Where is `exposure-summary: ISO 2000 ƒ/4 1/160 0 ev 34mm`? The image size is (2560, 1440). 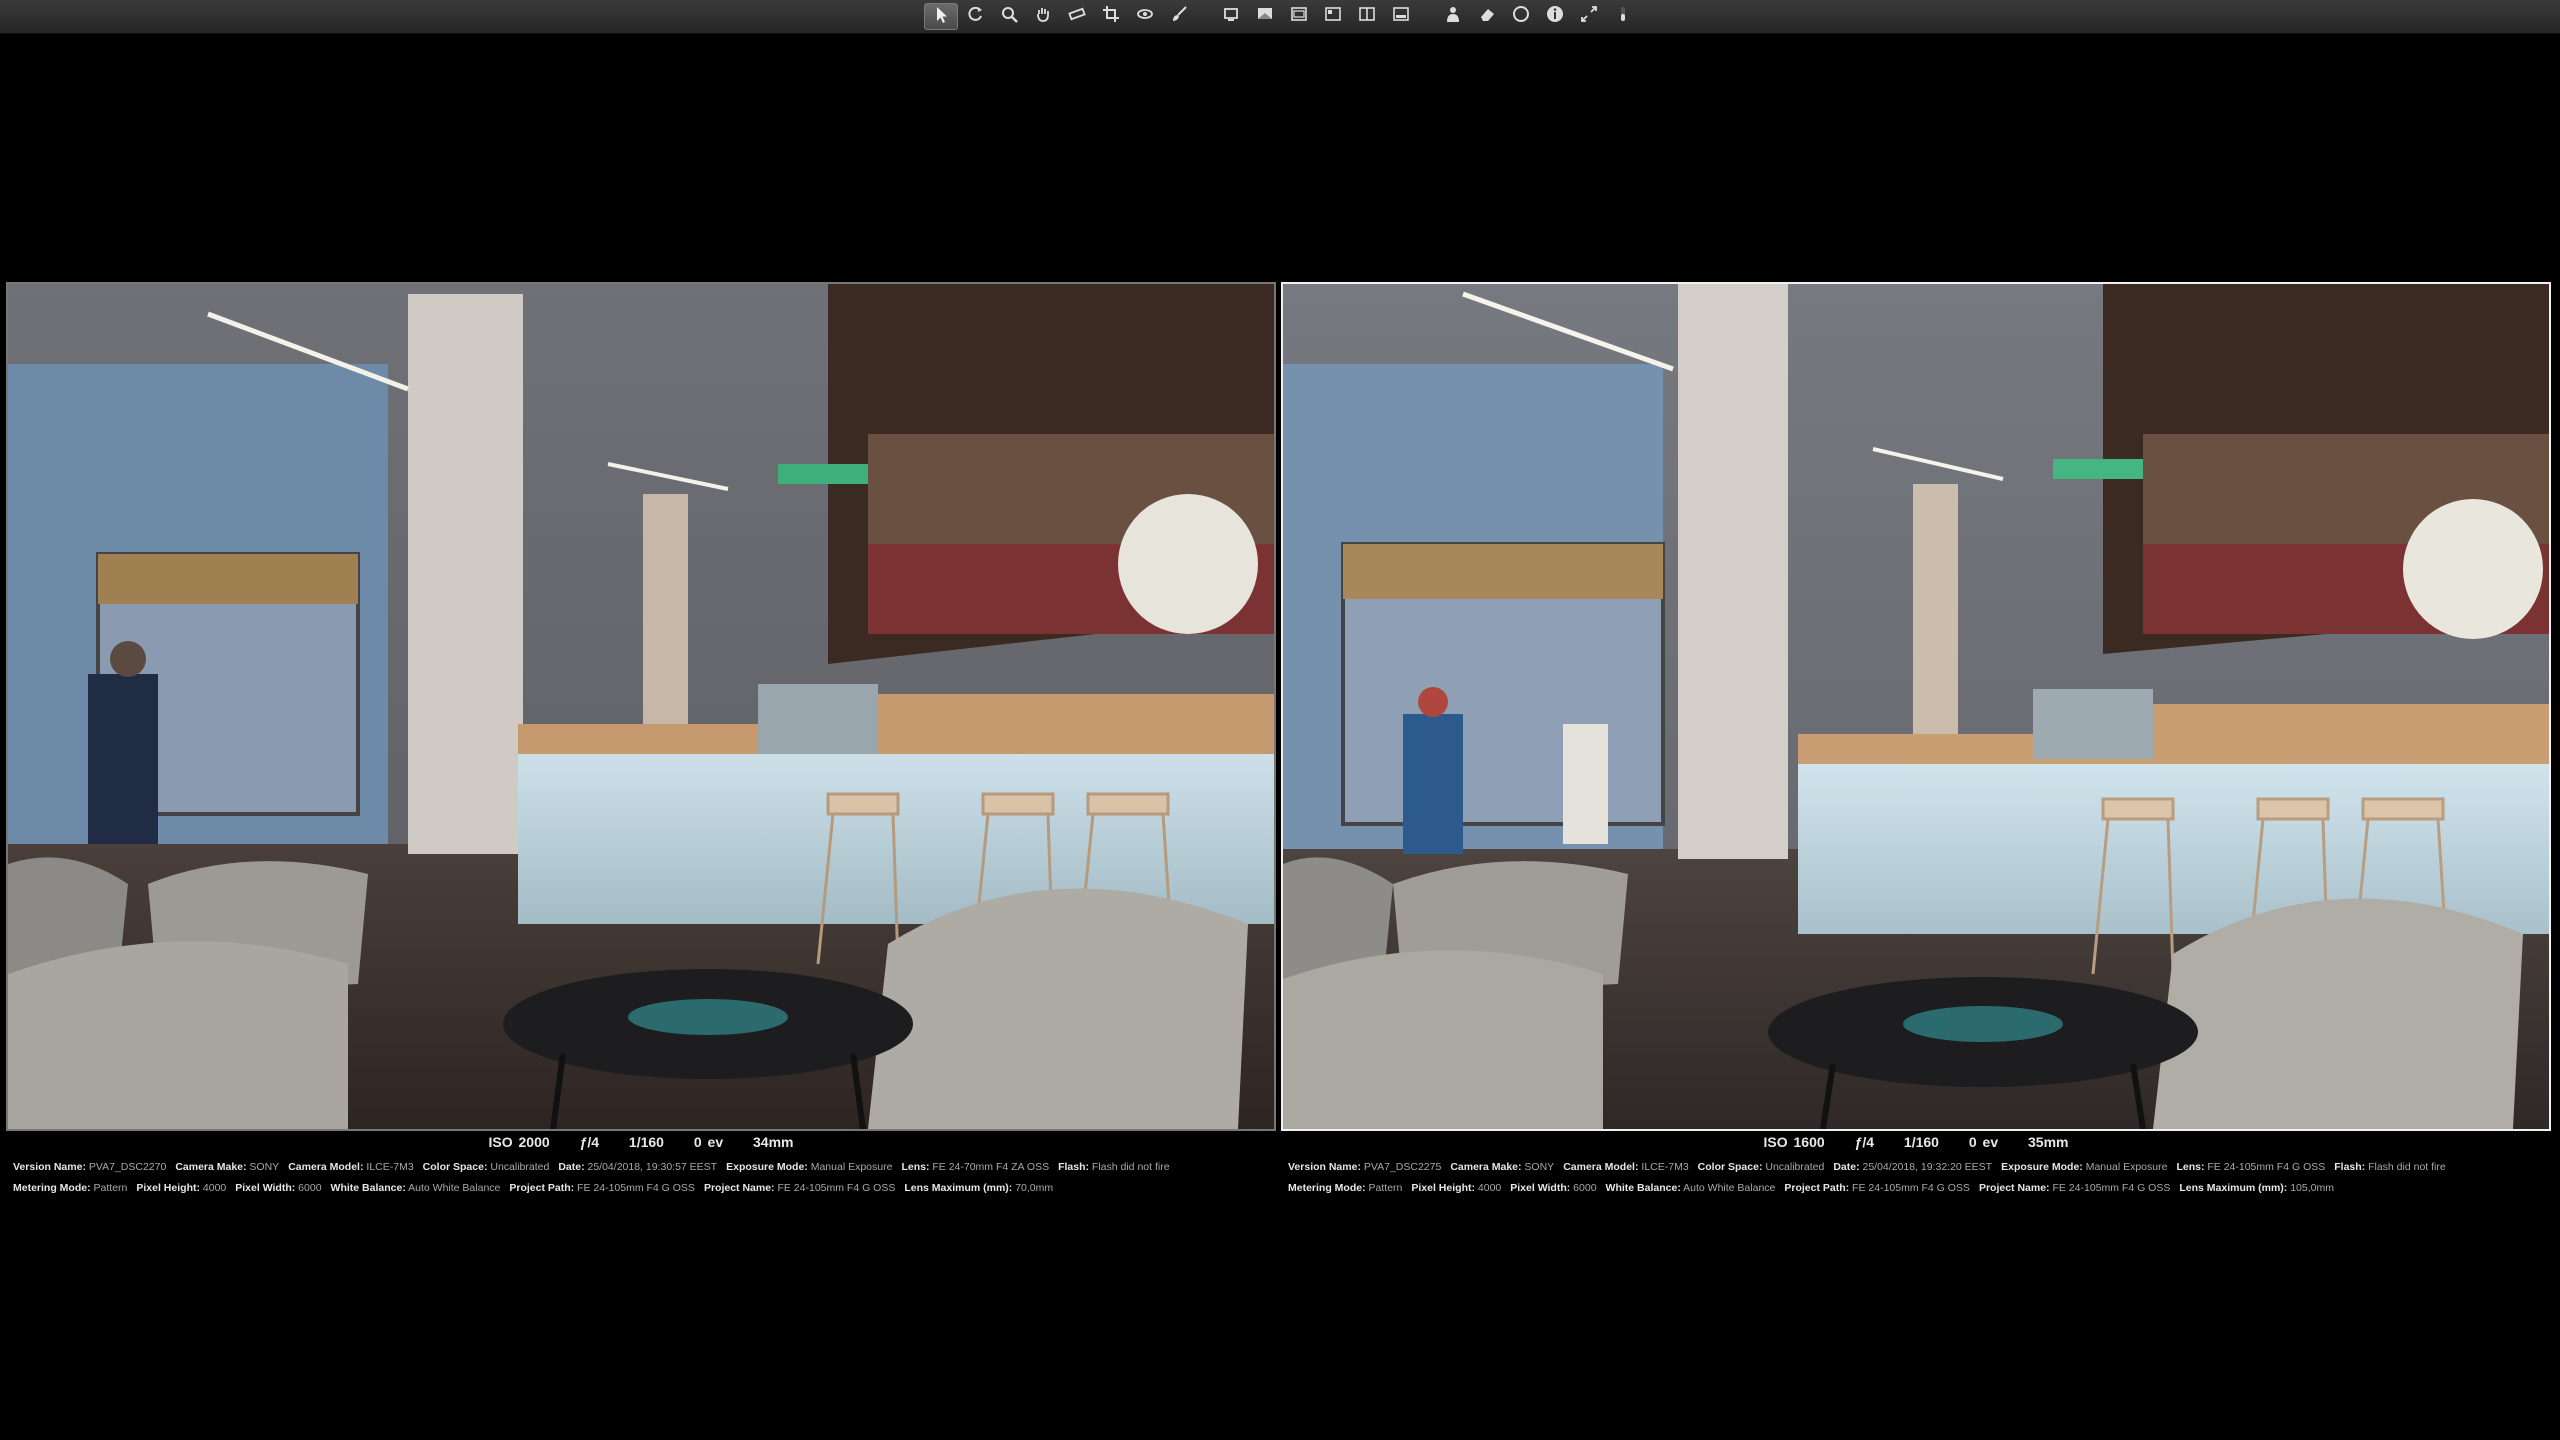
exposure-summary: ISO 2000 ƒ/4 1/160 0 ev 34mm is located at coordinates (641, 1142).